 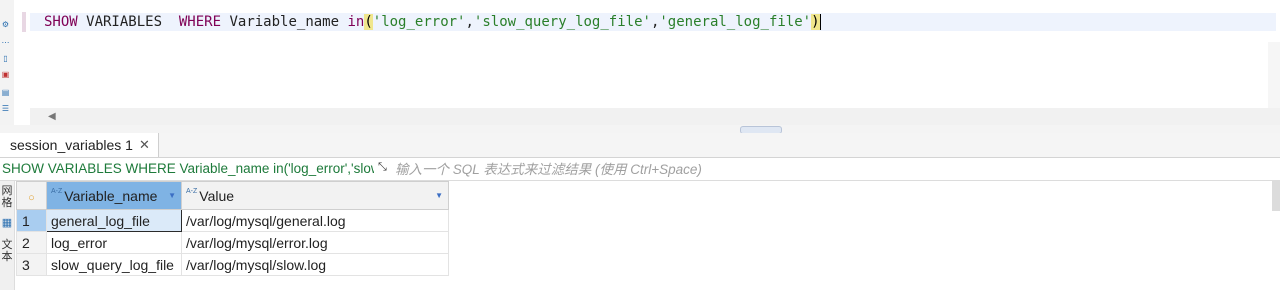 What do you see at coordinates (835, 169) in the screenshot?
I see `filter-input` at bounding box center [835, 169].